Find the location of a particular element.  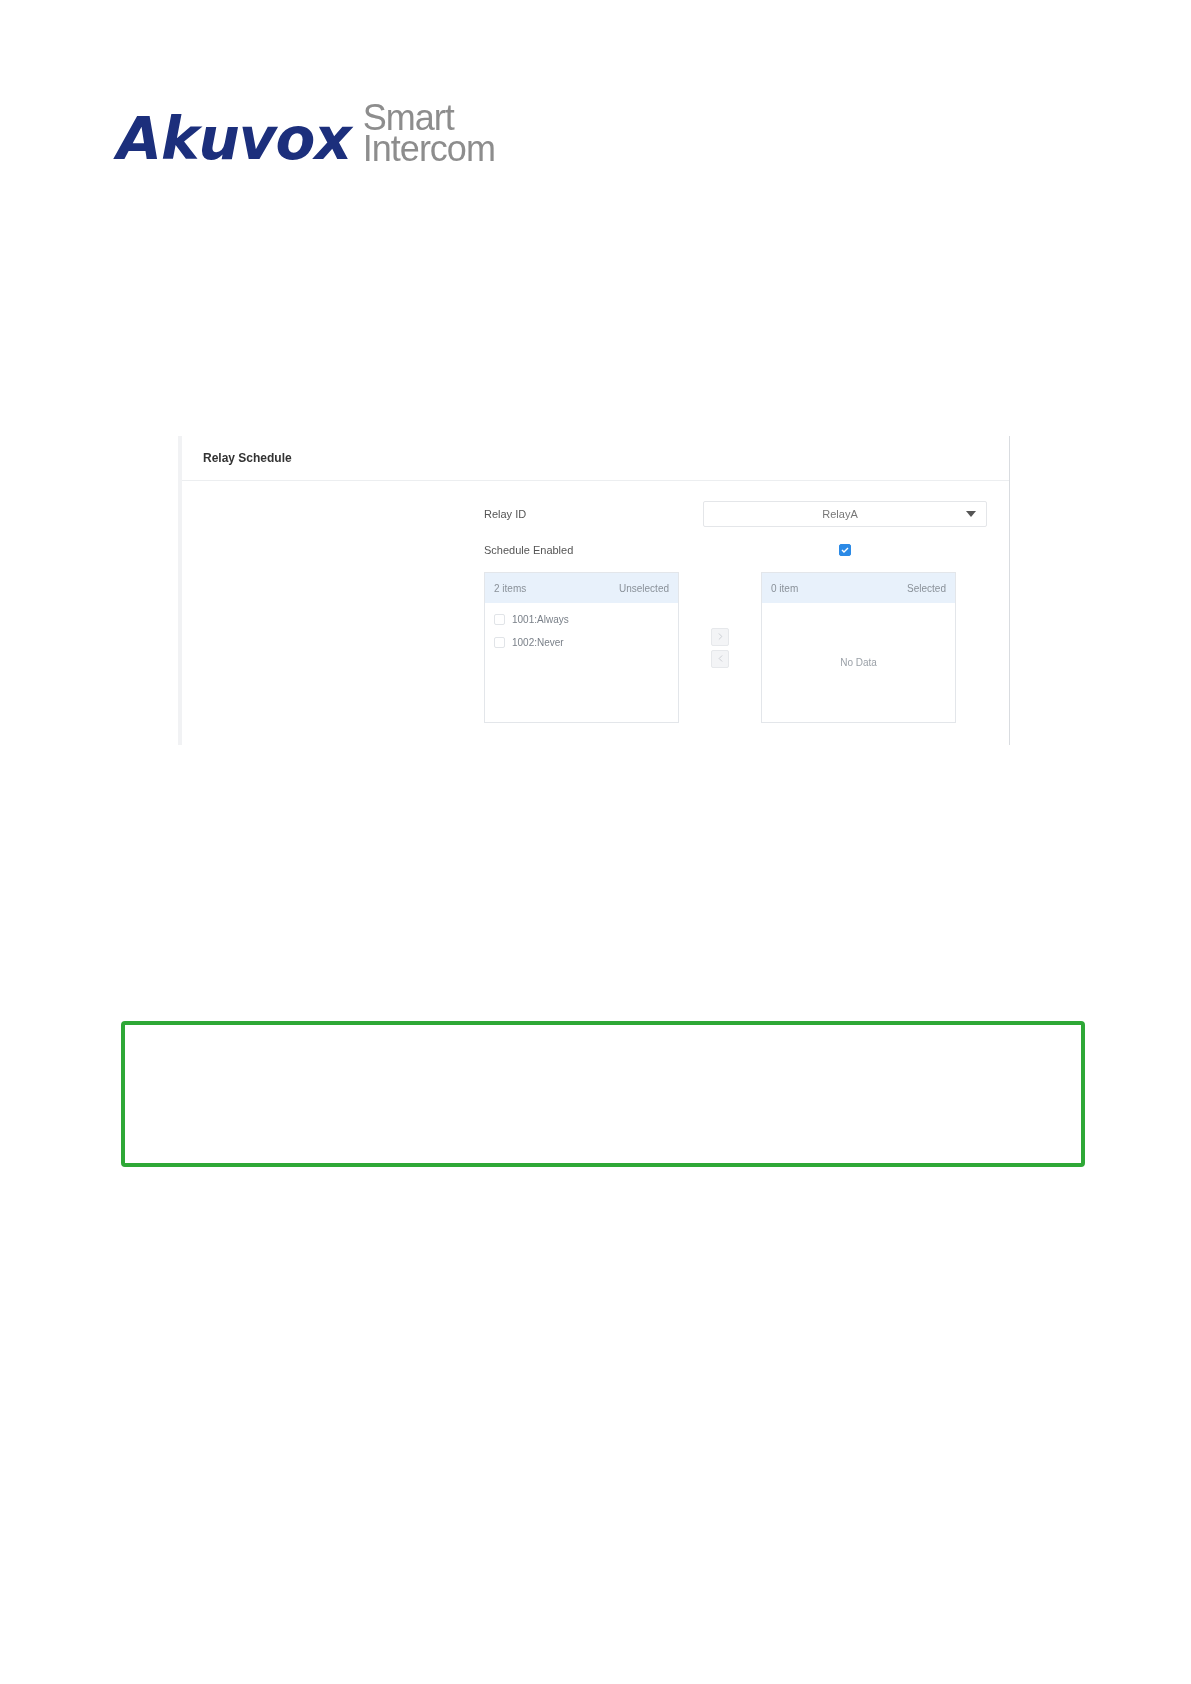

list-item: 1002:Never is located at coordinates (581, 642).